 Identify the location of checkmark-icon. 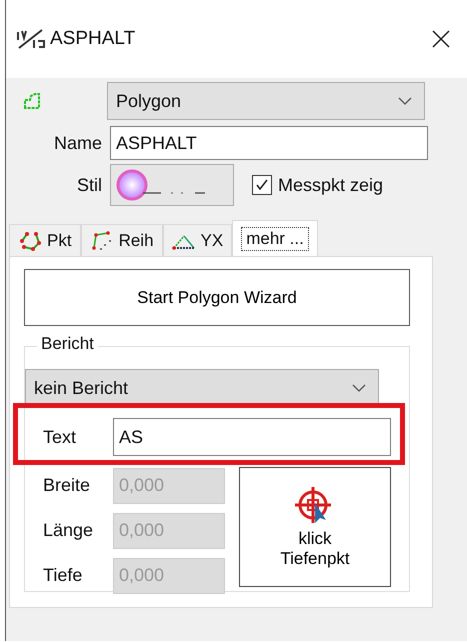
(262, 185).